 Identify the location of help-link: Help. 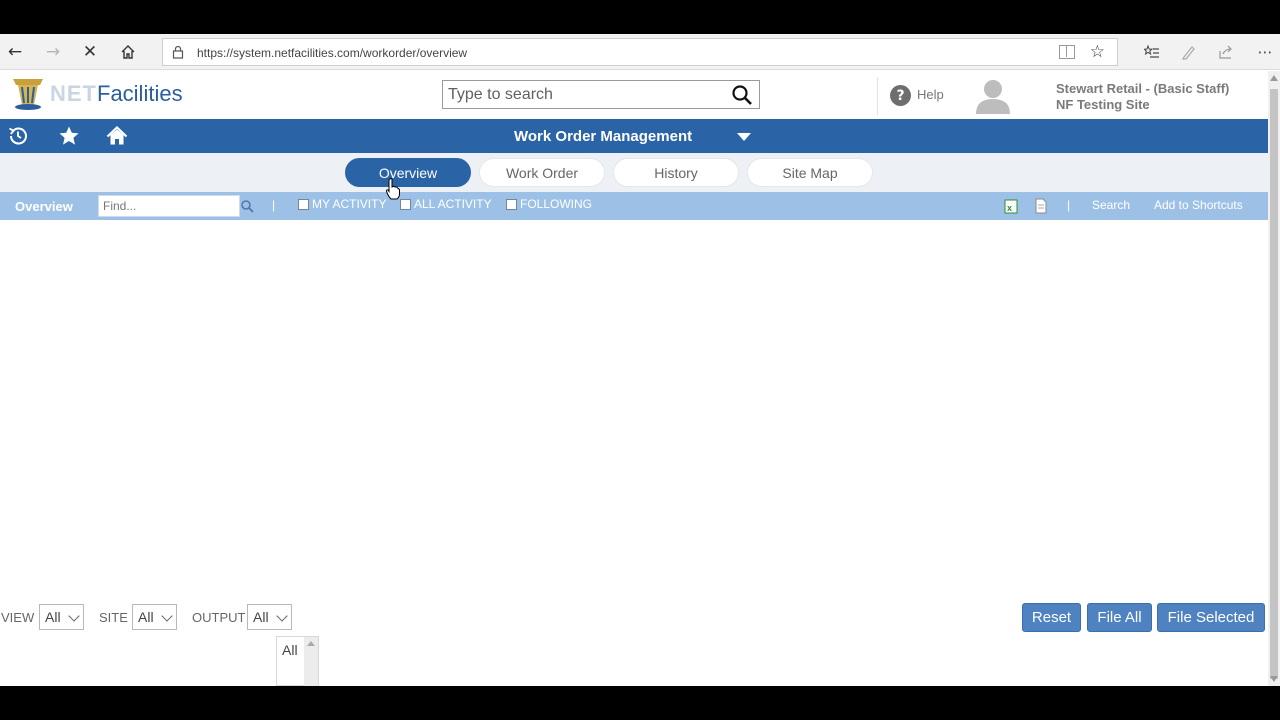
(930, 94).